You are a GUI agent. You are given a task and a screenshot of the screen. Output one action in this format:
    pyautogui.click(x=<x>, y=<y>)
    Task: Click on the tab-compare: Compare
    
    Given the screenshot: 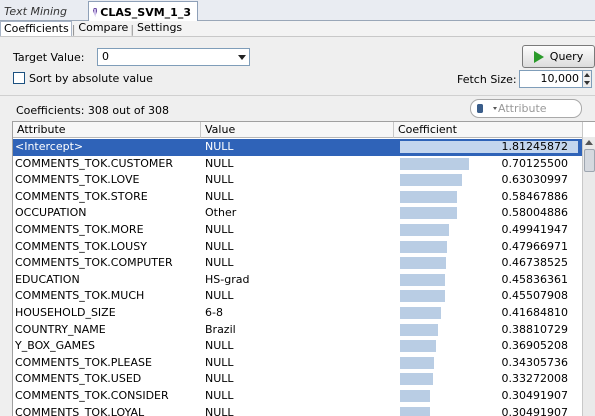 What is the action you would take?
    pyautogui.click(x=102, y=28)
    